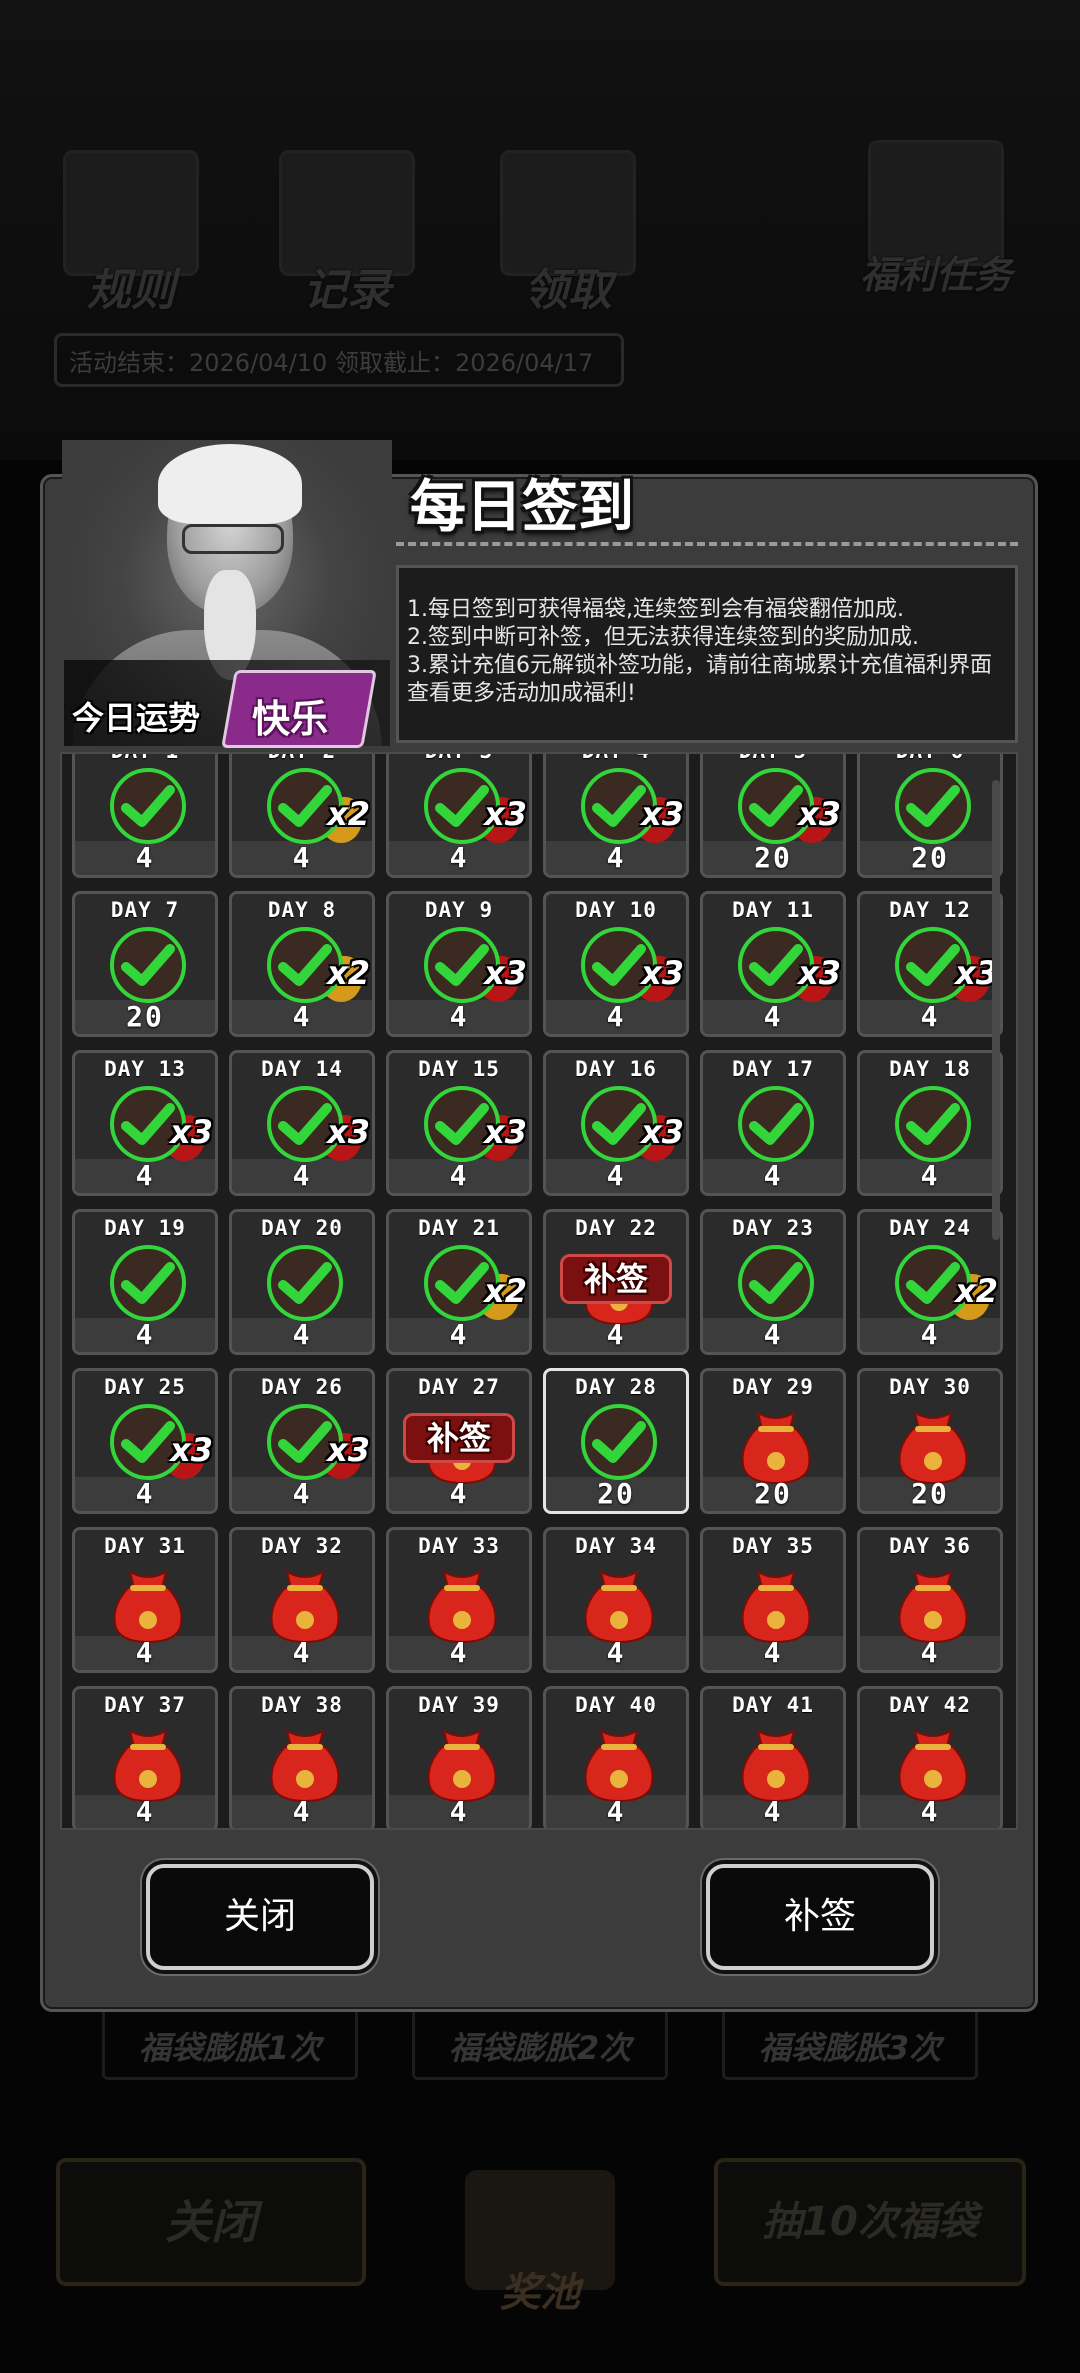 Image resolution: width=1080 pixels, height=2373 pixels. What do you see at coordinates (302, 1441) in the screenshot?
I see `day-cell: DAY 26 x3 4` at bounding box center [302, 1441].